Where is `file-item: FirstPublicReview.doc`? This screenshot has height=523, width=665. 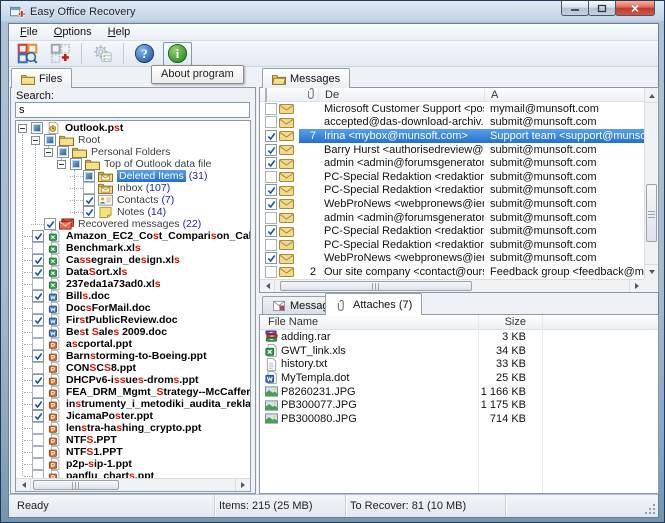
file-item: FirstPublicReview.doc is located at coordinates (133, 320).